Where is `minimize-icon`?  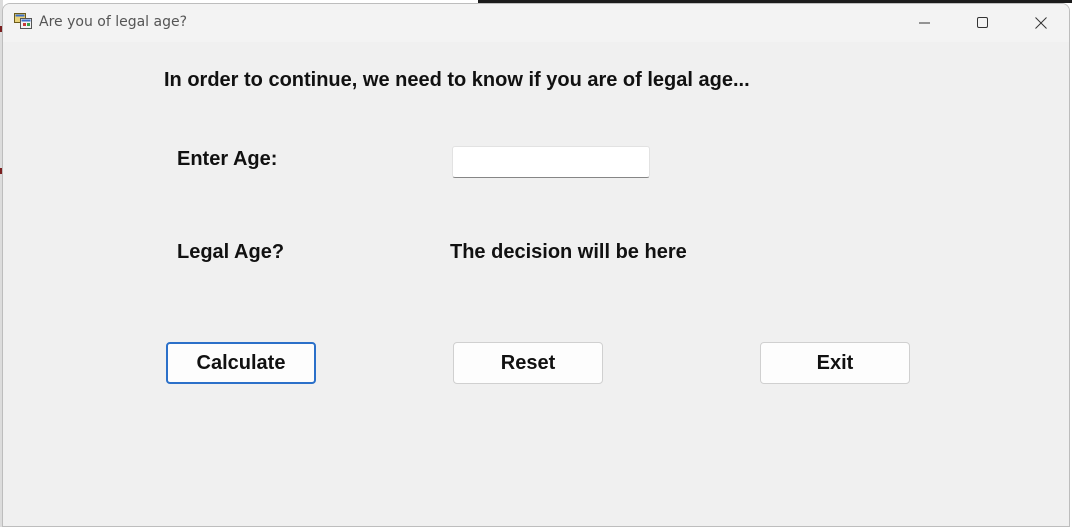
minimize-icon is located at coordinates (924, 23).